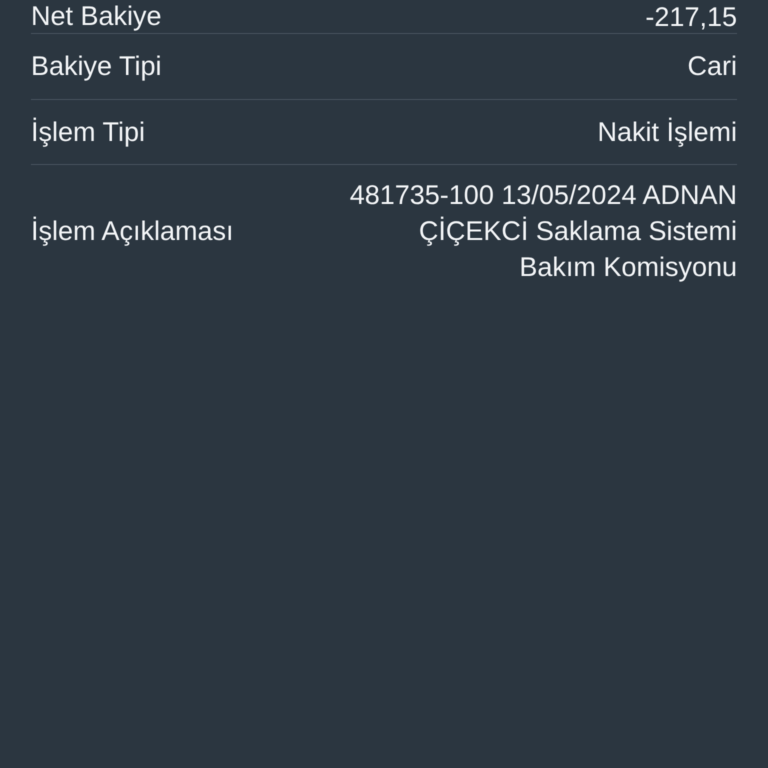 This screenshot has width=768, height=768. What do you see at coordinates (542, 231) in the screenshot?
I see `row-value: 481735-100 13/05/2024 ADNAN ÇİÇEKCİ Saklama Sistemi Bakım Komisyonu` at bounding box center [542, 231].